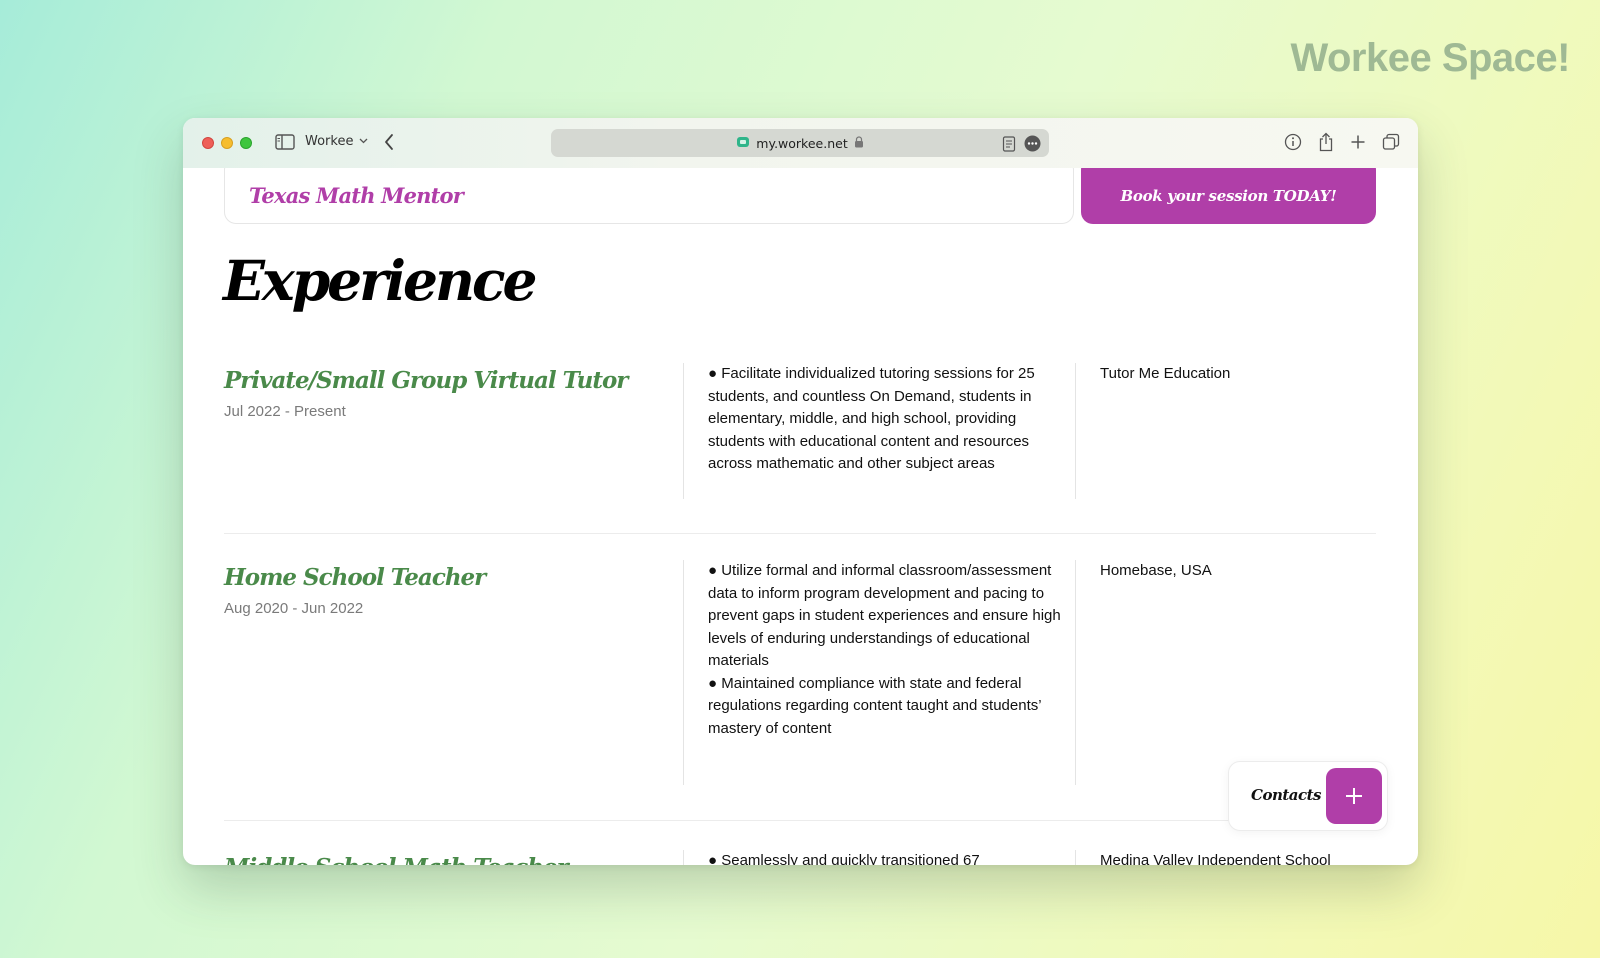 Image resolution: width=1600 pixels, height=958 pixels. Describe the element at coordinates (426, 380) in the screenshot. I see `job-title: Private/Small Group Virtual Tutor` at that location.